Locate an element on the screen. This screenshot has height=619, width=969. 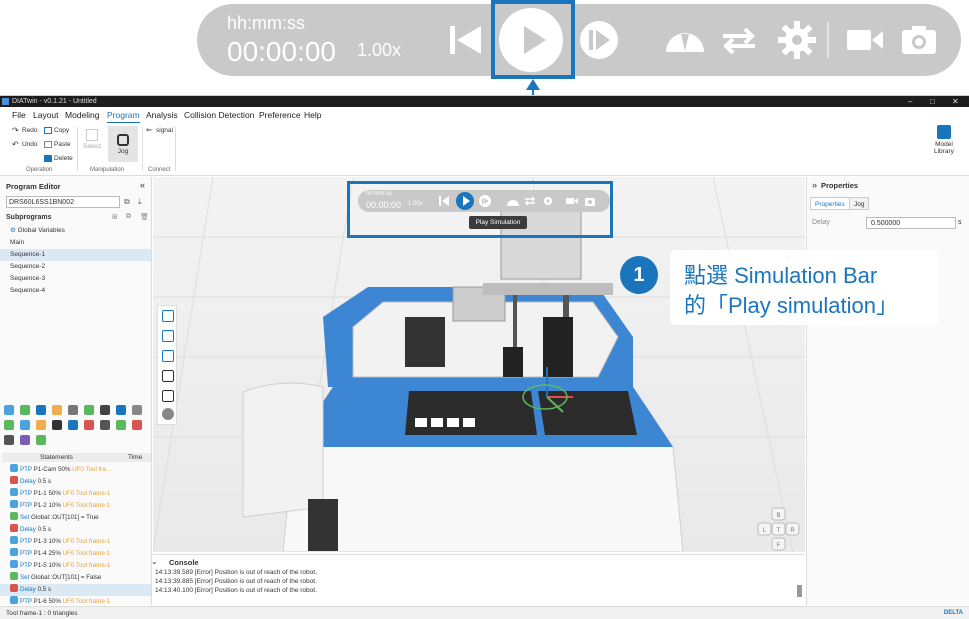
view-cube-compass: B L T R F is located at coordinates (779, 529).